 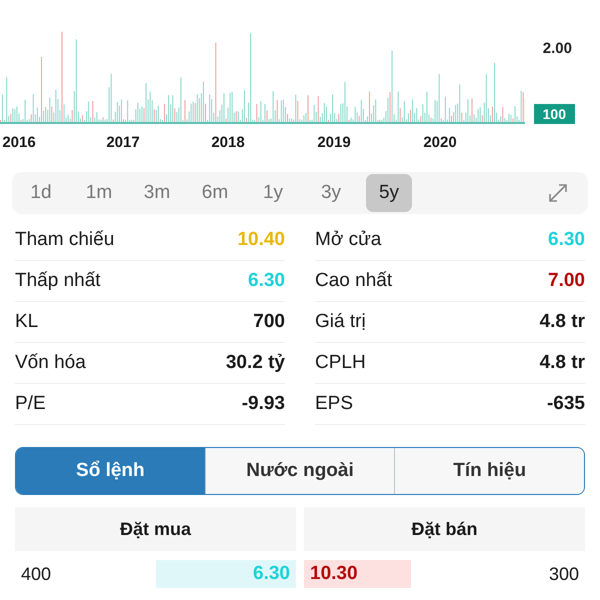 What do you see at coordinates (353, 281) in the screenshot?
I see `stat-label: Cao nhất` at bounding box center [353, 281].